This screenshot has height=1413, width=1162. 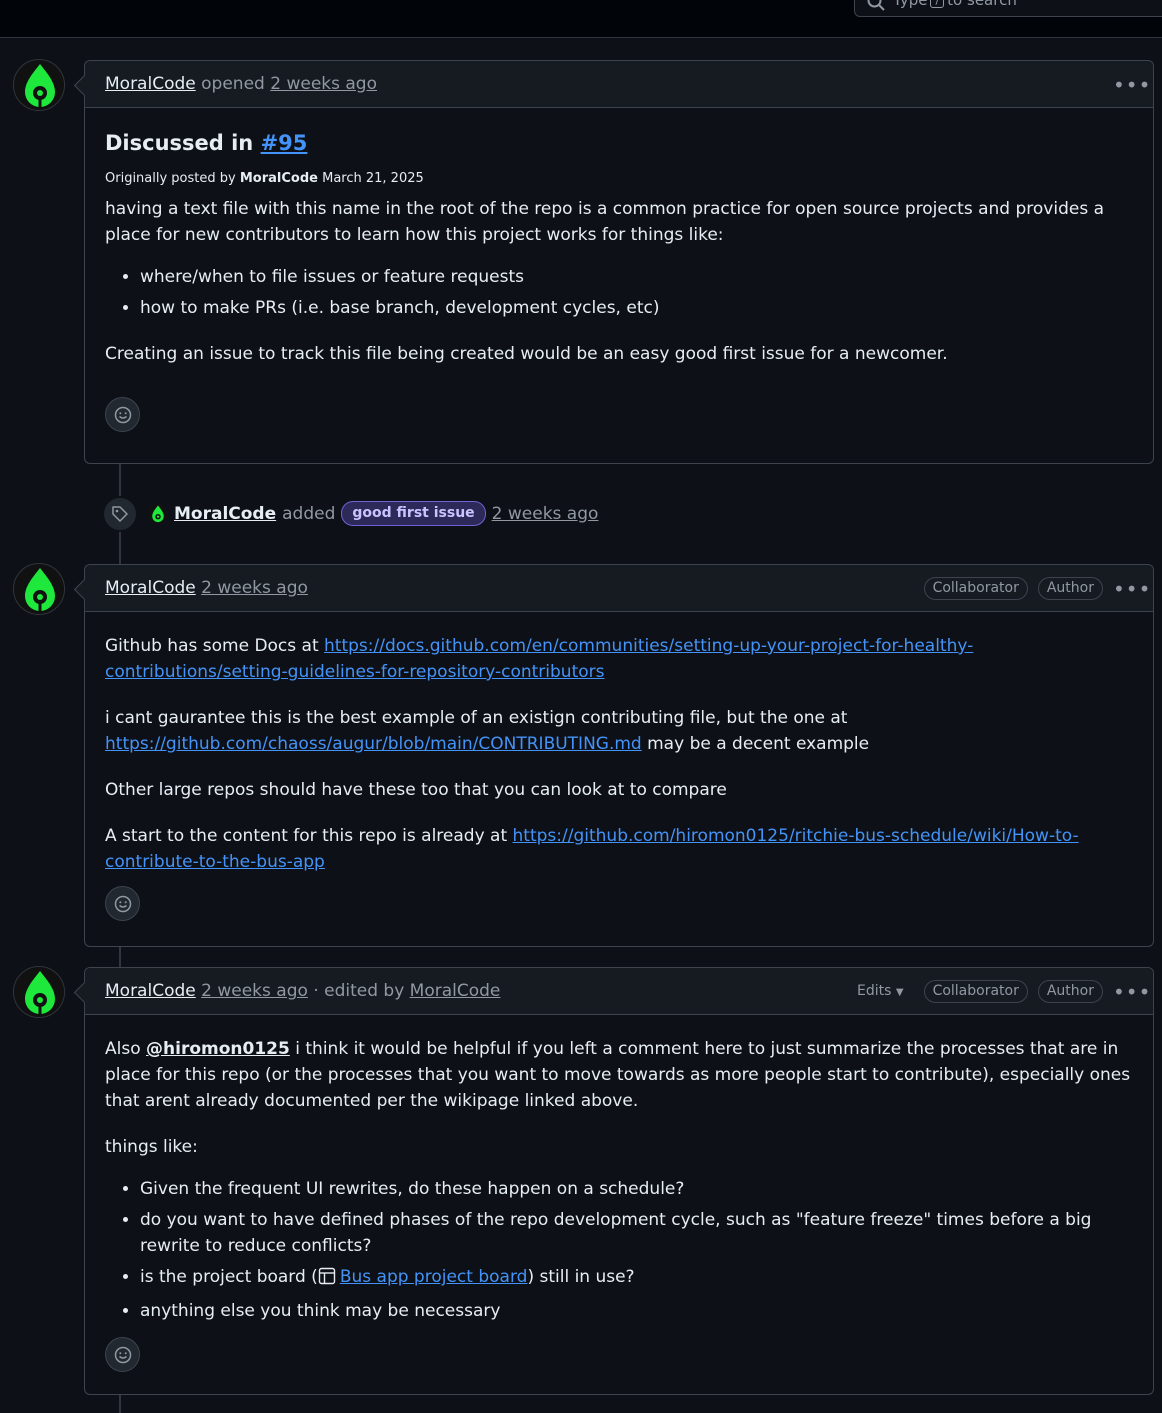 What do you see at coordinates (937, 4) in the screenshot?
I see `search-shortcut-key: /` at bounding box center [937, 4].